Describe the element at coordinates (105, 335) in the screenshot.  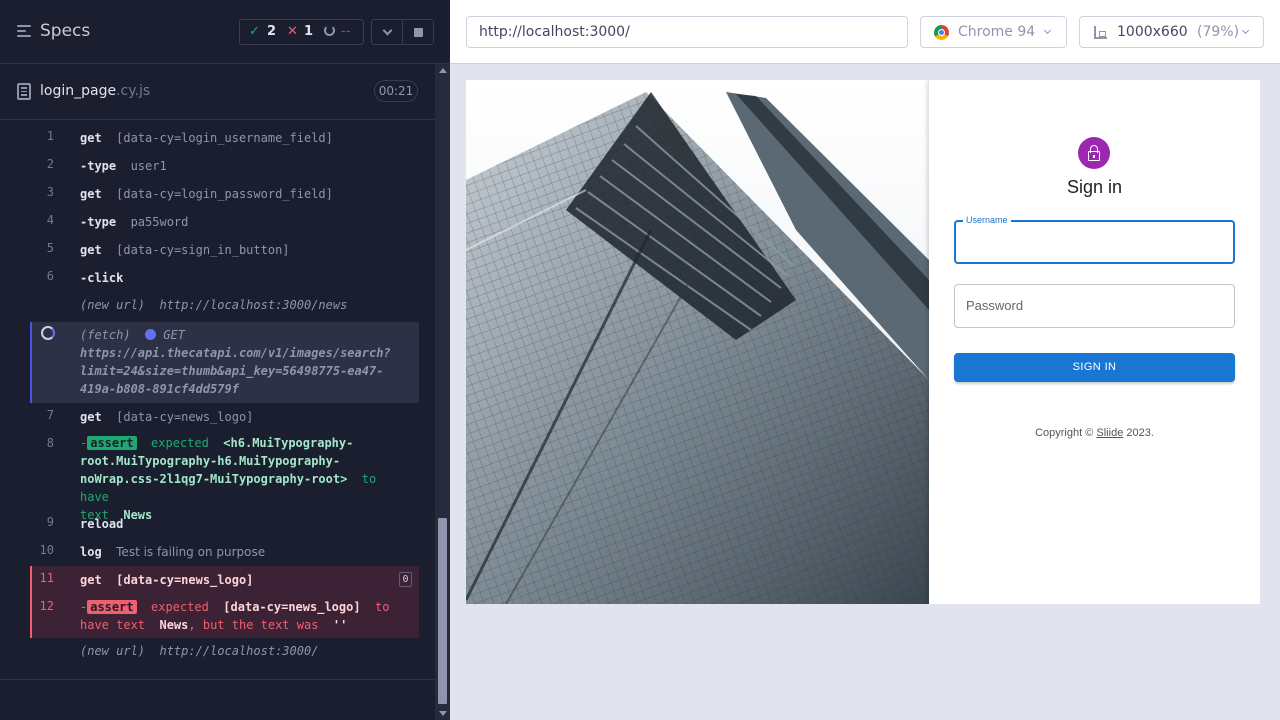
I see `fetch-label: (fetch)` at that location.